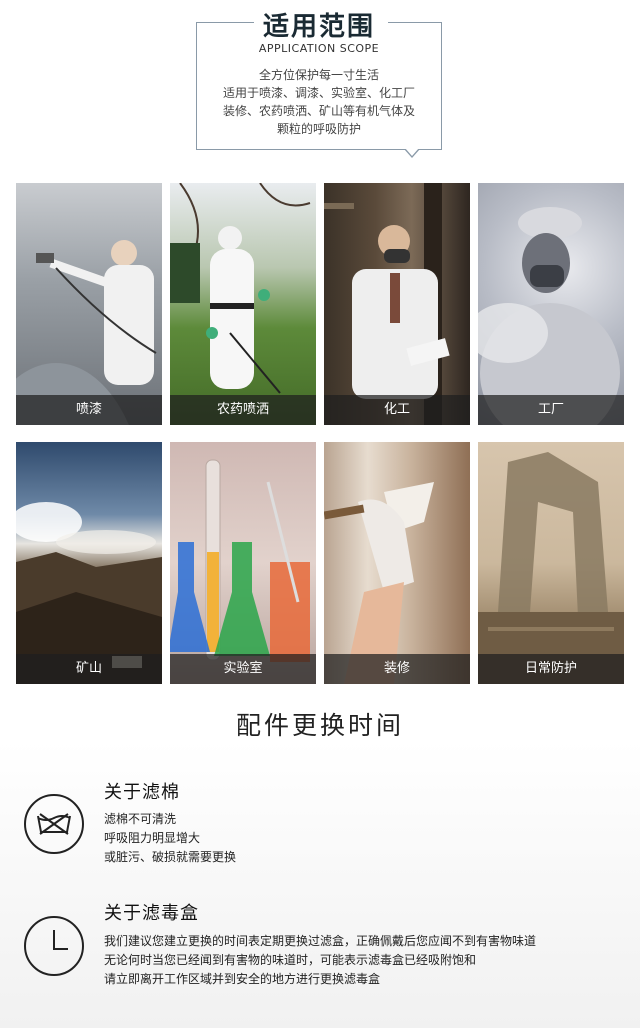 The height and width of the screenshot is (1028, 640). Describe the element at coordinates (243, 410) in the screenshot. I see `tile-label: 农药喷洒` at that location.